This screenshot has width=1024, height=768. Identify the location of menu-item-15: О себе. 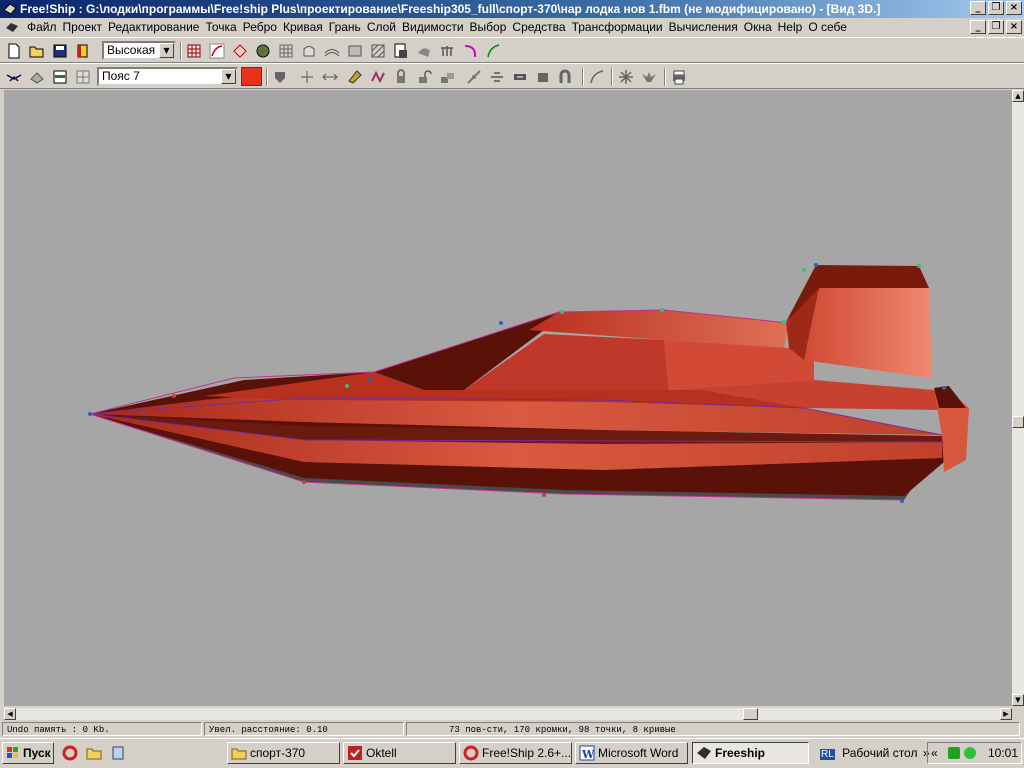
(829, 27).